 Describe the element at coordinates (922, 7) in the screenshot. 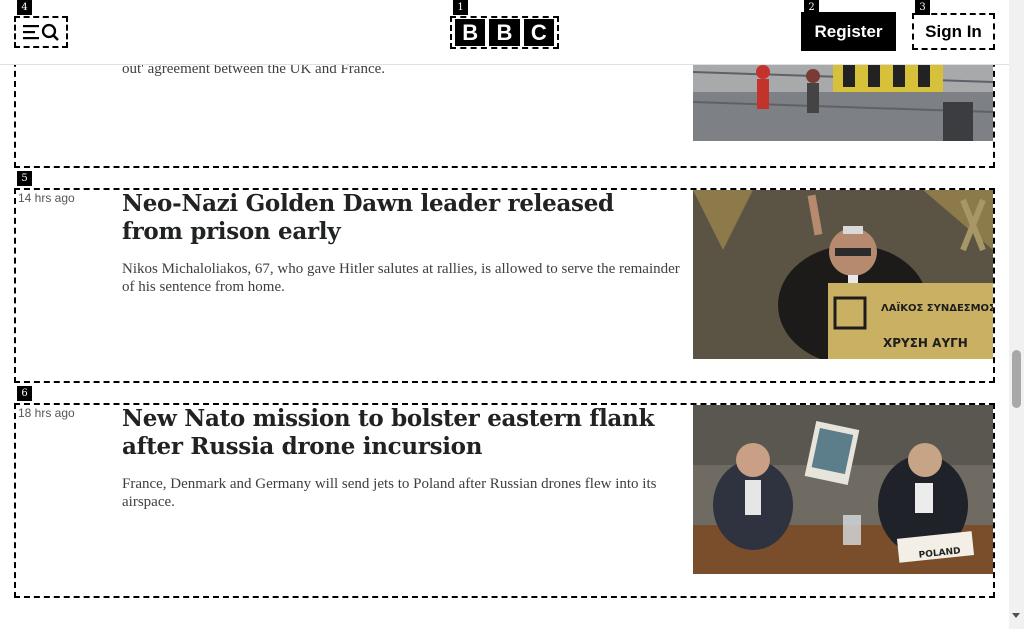

I see `element-marker: 3` at that location.